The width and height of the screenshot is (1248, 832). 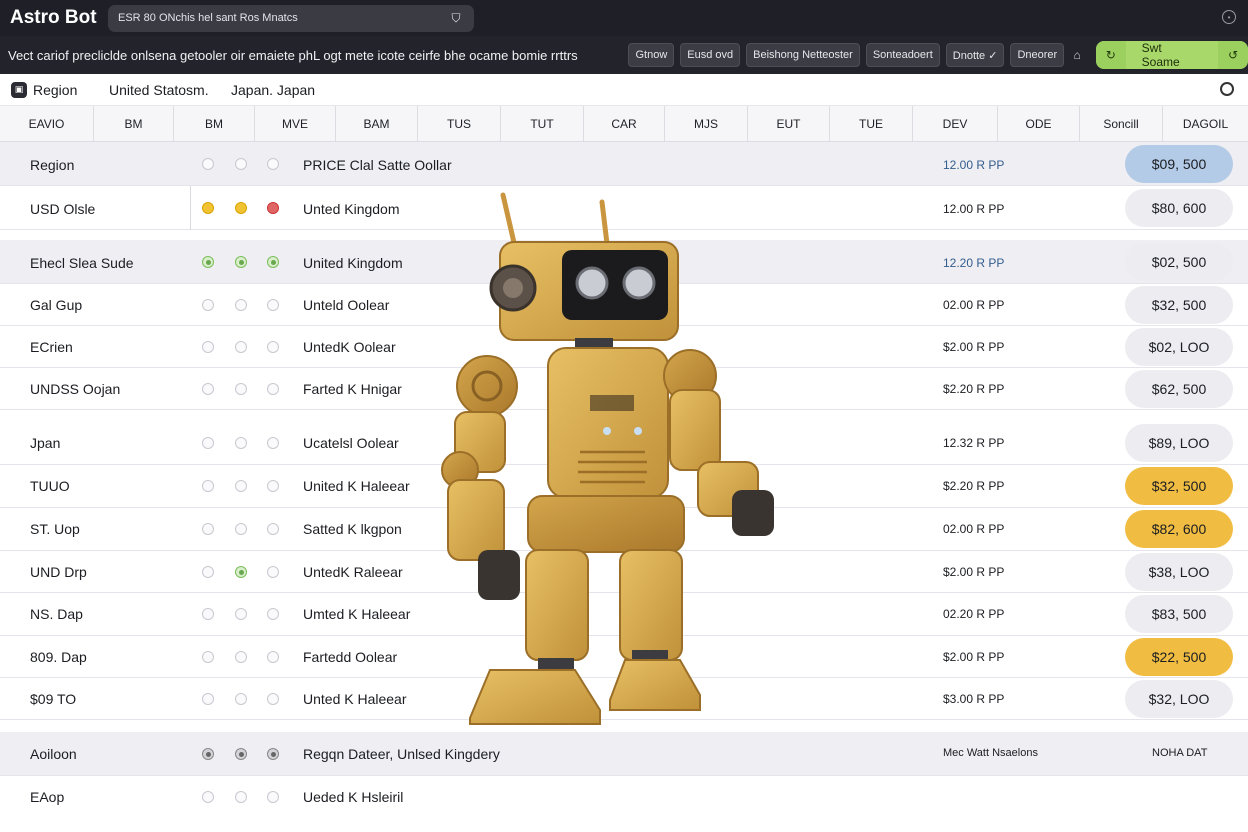 I want to click on price-badge: $02, LOO, so click(x=1179, y=347).